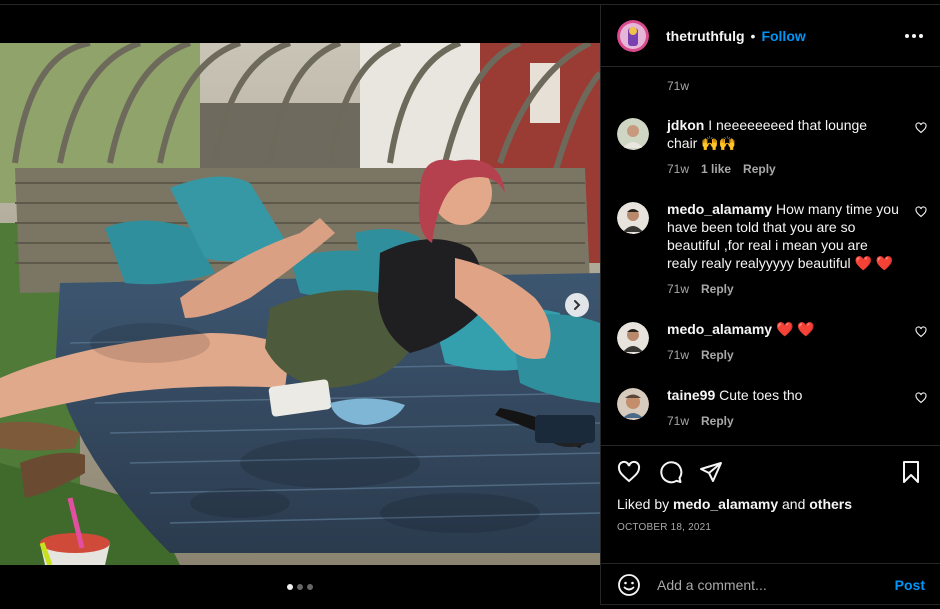 The image size is (940, 609). Describe the element at coordinates (761, 395) in the screenshot. I see `comment-text: Cute toes tho` at that location.